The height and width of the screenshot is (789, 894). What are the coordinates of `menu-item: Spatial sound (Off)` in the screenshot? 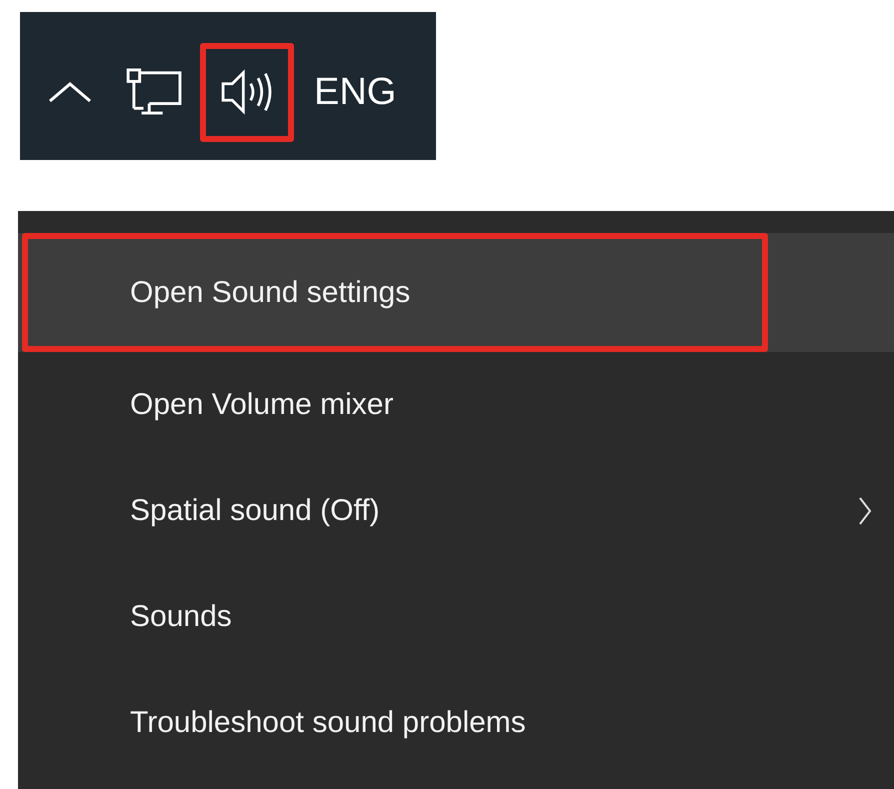 It's located at (456, 511).